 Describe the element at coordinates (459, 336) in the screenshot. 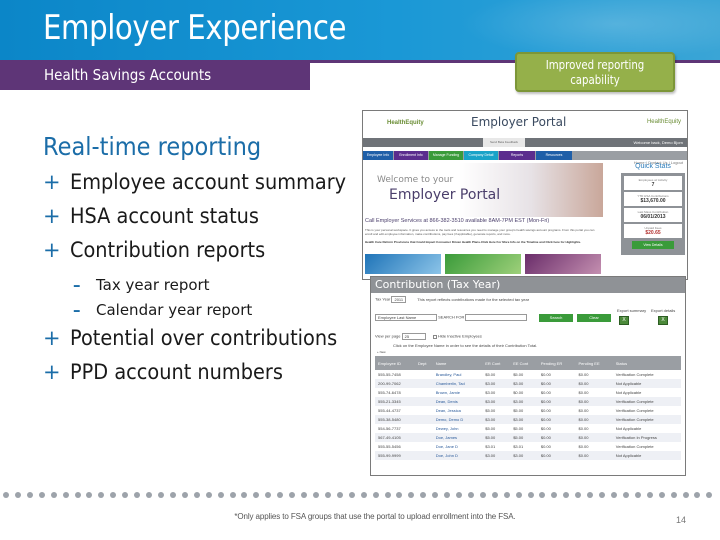

I see `hide-inactive-label: Hide Inactive Employees` at that location.